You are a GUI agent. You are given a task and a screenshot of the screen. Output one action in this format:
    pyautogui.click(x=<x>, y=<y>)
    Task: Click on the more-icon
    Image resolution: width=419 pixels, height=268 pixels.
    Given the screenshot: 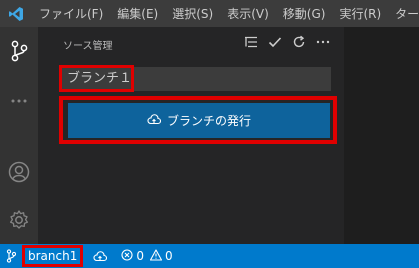 What is the action you would take?
    pyautogui.click(x=19, y=101)
    